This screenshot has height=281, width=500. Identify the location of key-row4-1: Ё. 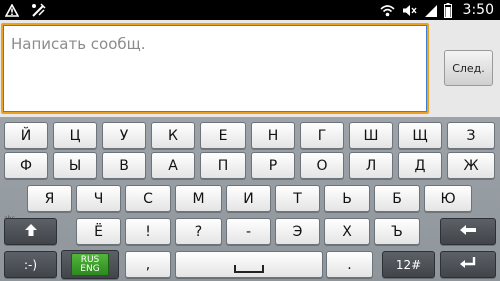
(98, 231).